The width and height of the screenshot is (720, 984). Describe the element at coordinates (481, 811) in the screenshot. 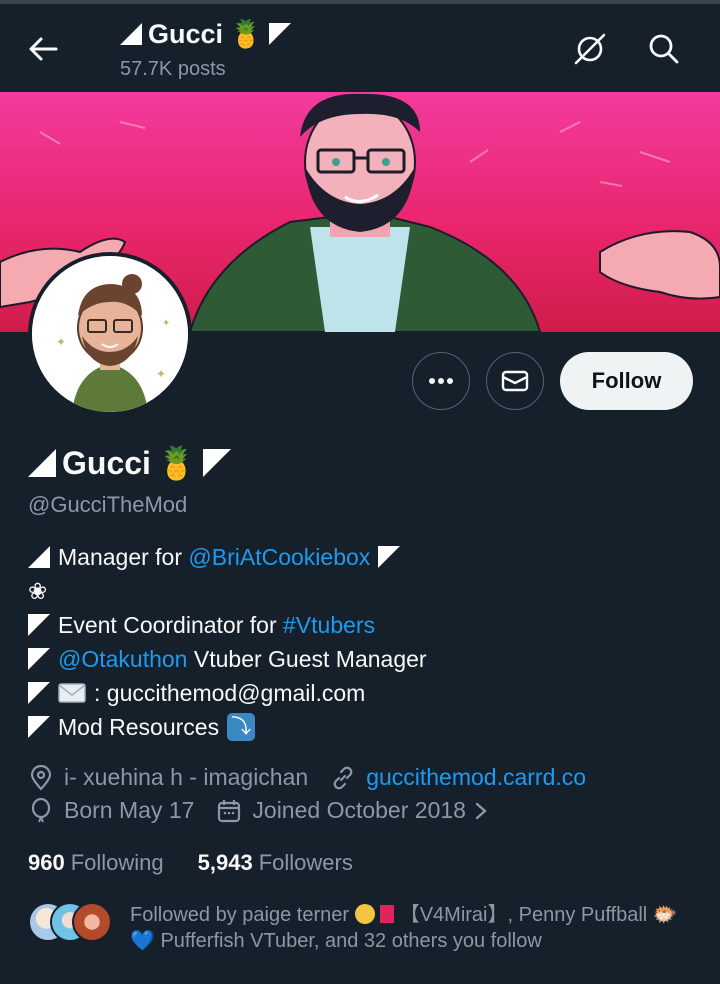

I see `chevron-right-icon` at that location.